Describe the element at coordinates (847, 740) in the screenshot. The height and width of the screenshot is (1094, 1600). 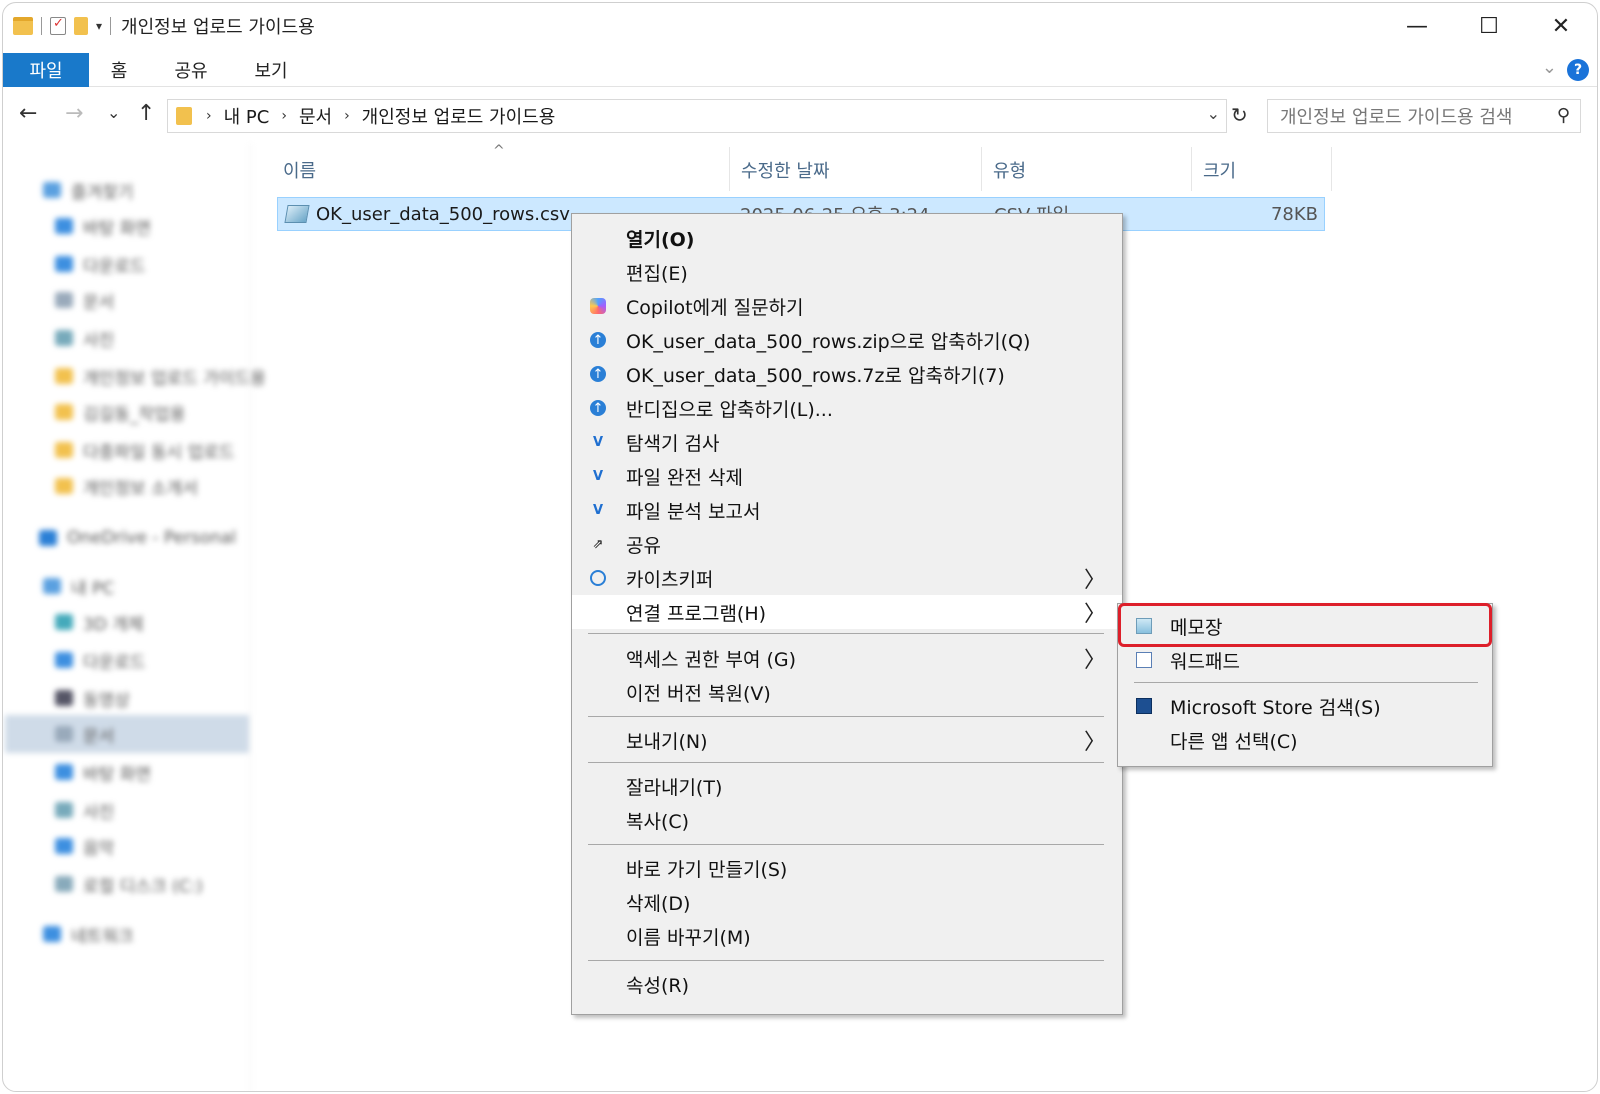
I see `menu-item-send-to: 보내기(N) 〉` at that location.